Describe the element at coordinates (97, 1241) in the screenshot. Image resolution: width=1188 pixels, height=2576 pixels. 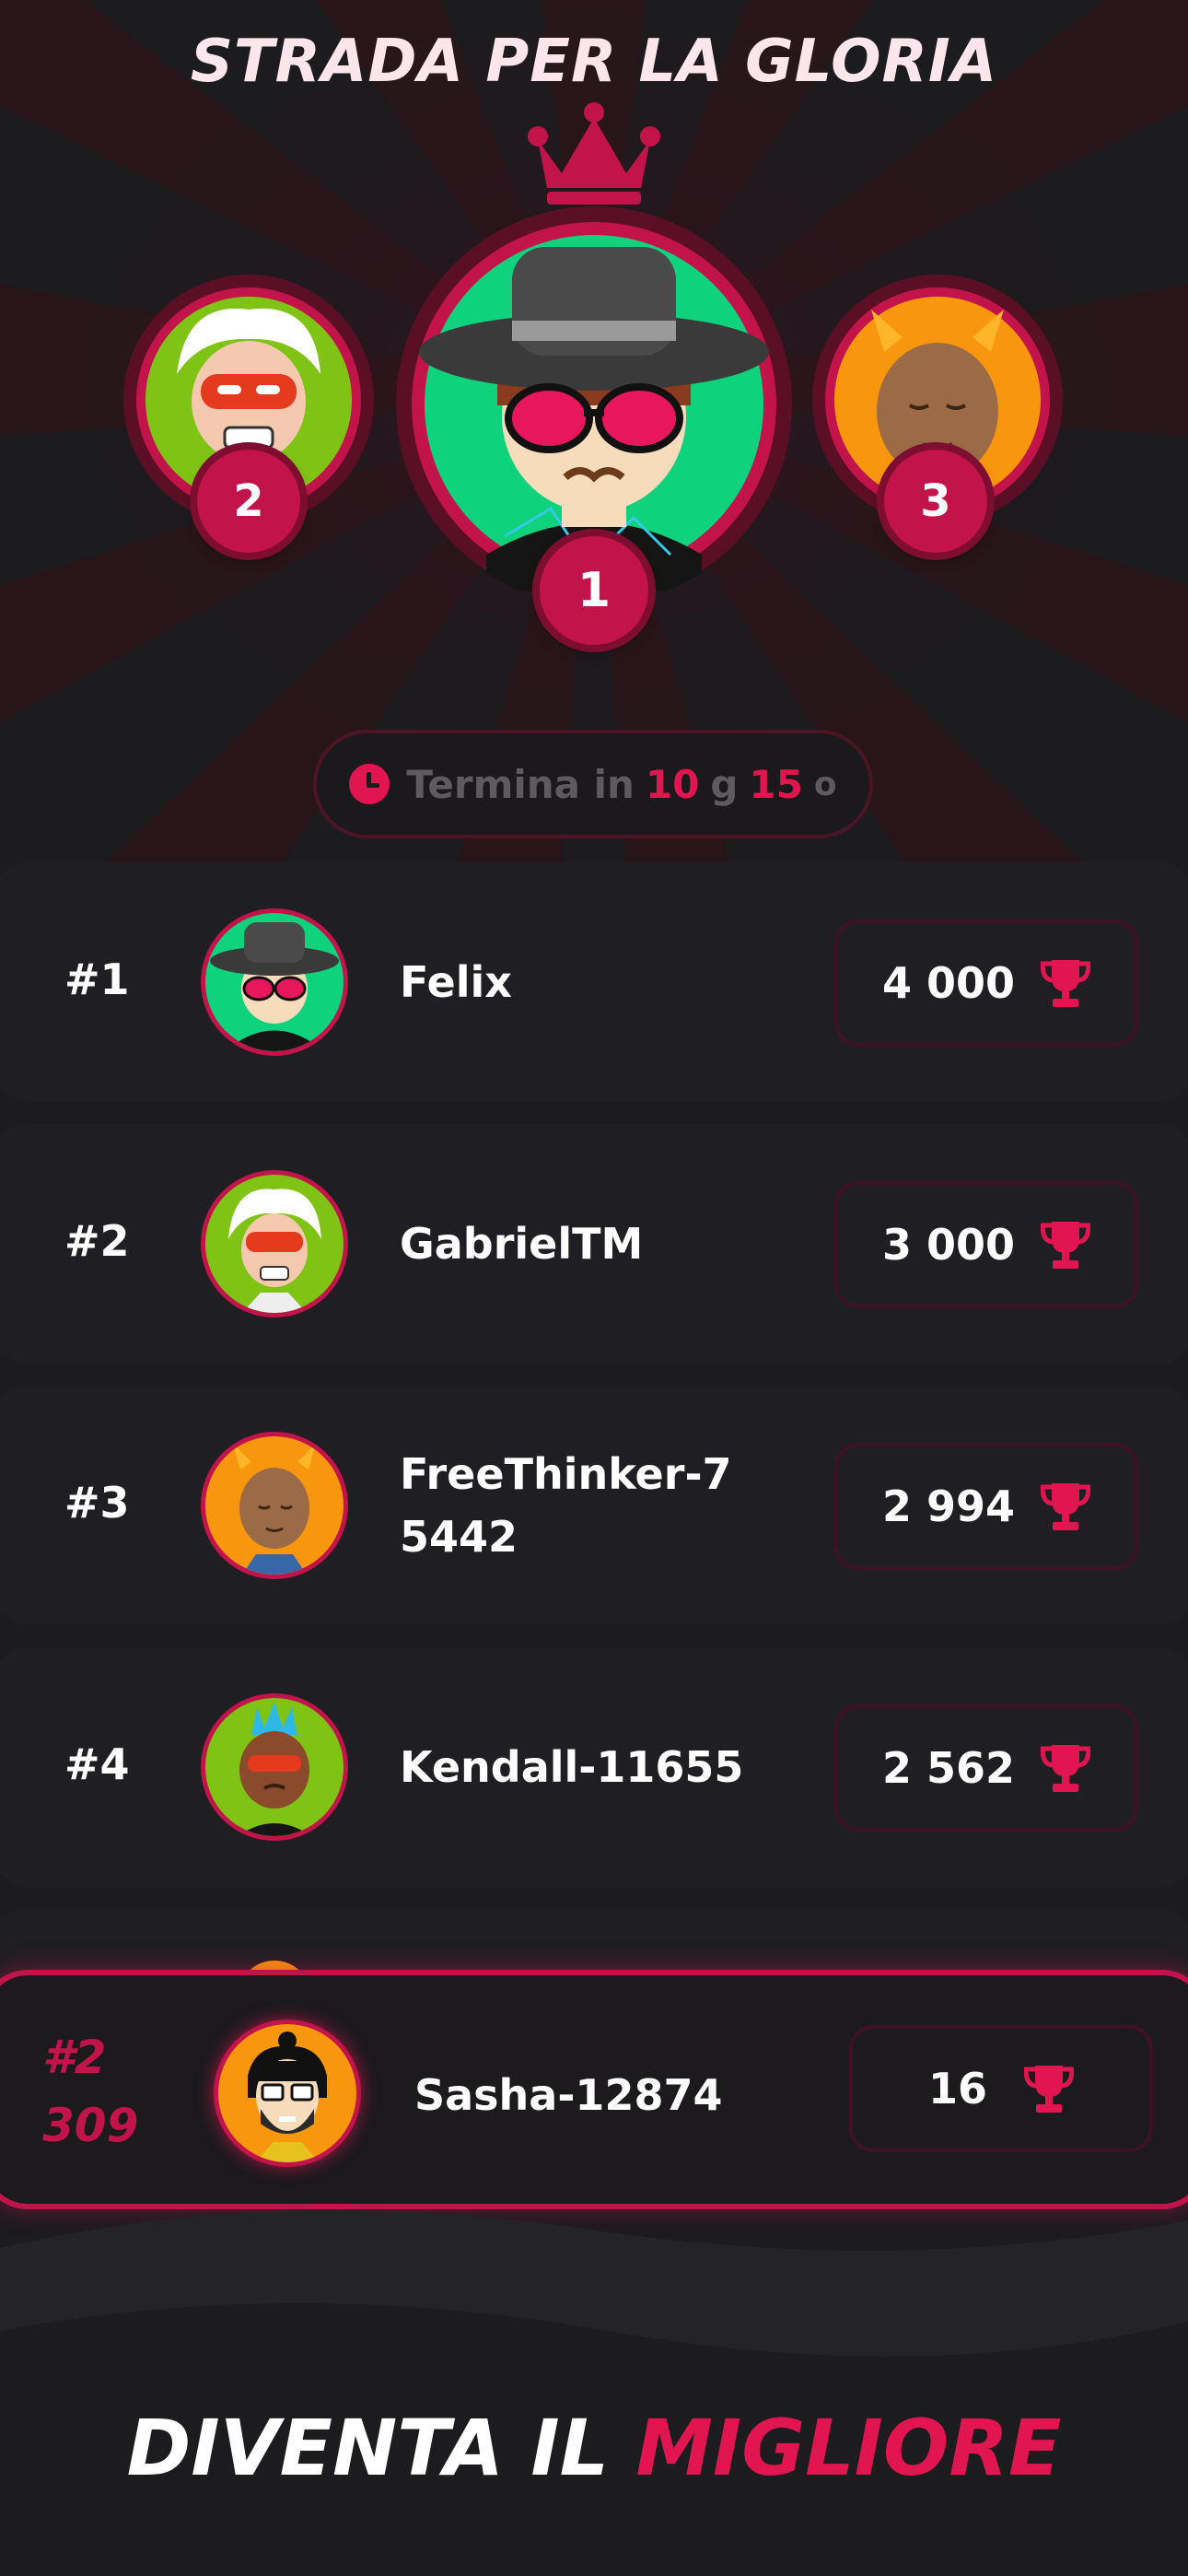
I see `row-rank: #2` at that location.